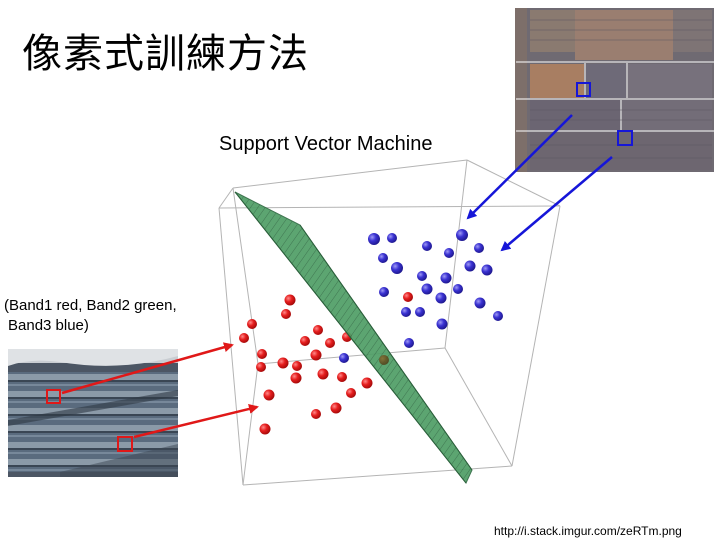 Image resolution: width=720 pixels, height=540 pixels. What do you see at coordinates (435, 288) in the screenshot?
I see `blue-class-points` at bounding box center [435, 288].